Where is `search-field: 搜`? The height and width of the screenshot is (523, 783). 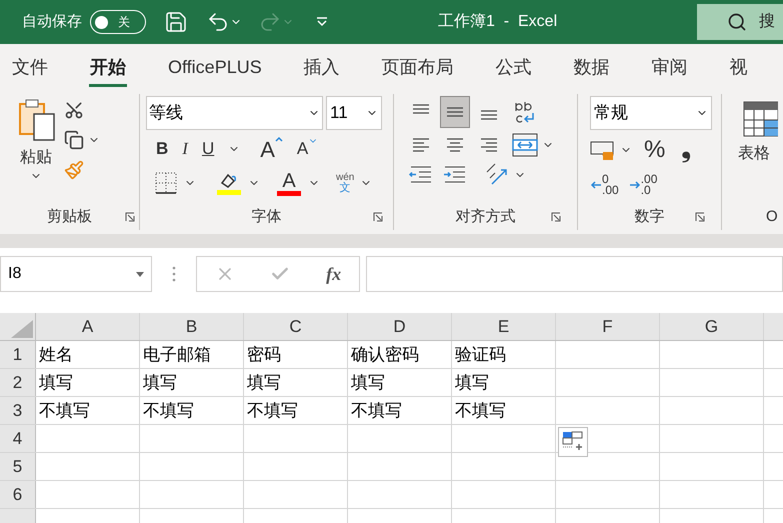
search-field: 搜 is located at coordinates (740, 22).